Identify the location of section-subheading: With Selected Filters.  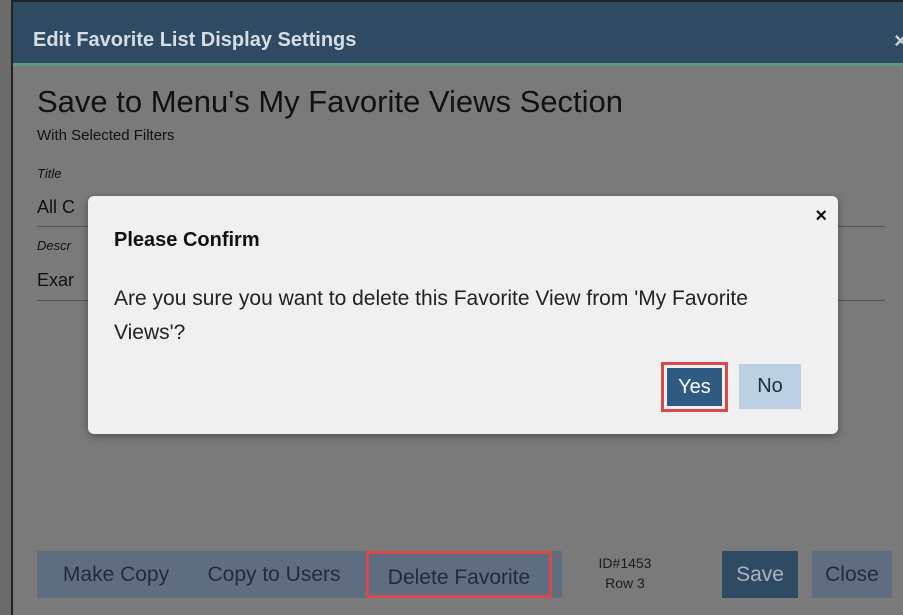
(106, 135).